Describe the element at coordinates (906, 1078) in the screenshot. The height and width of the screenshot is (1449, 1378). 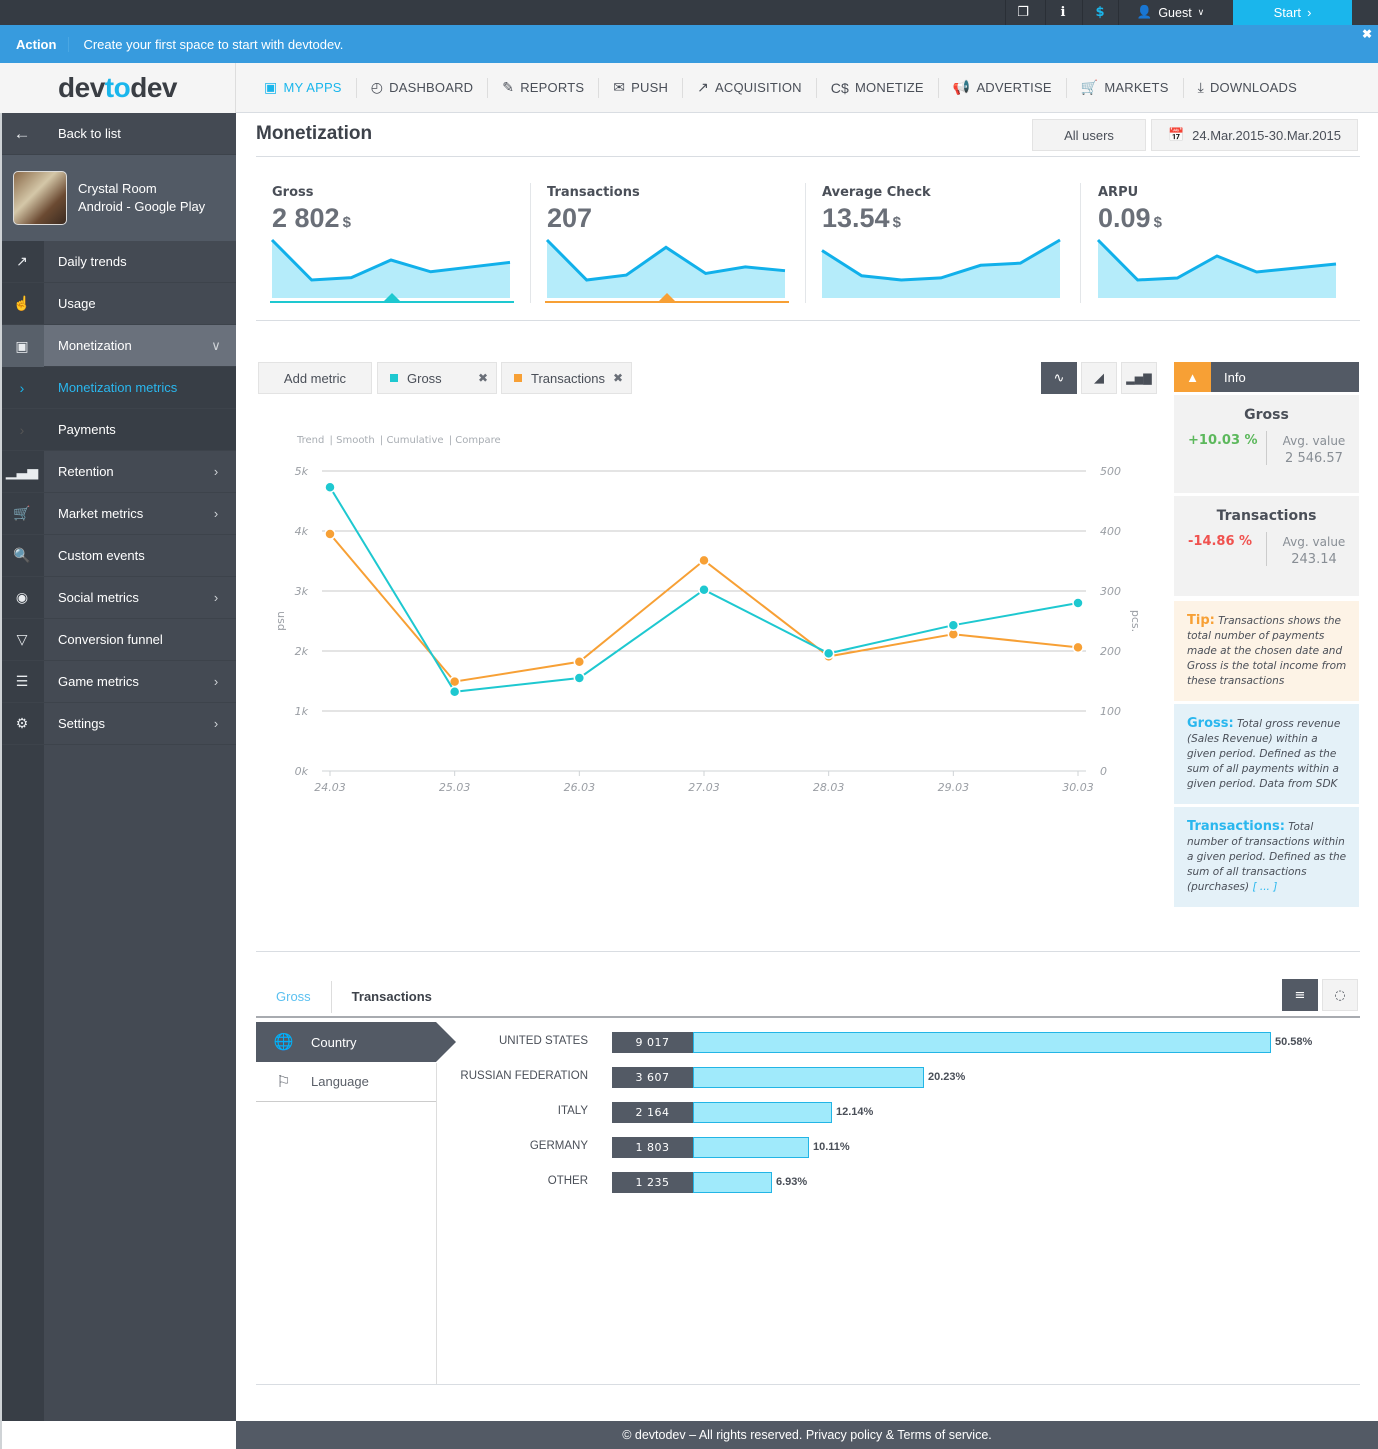
I see `bar-row: RUSSIAN FEDERATION 3 607 20.23%` at that location.